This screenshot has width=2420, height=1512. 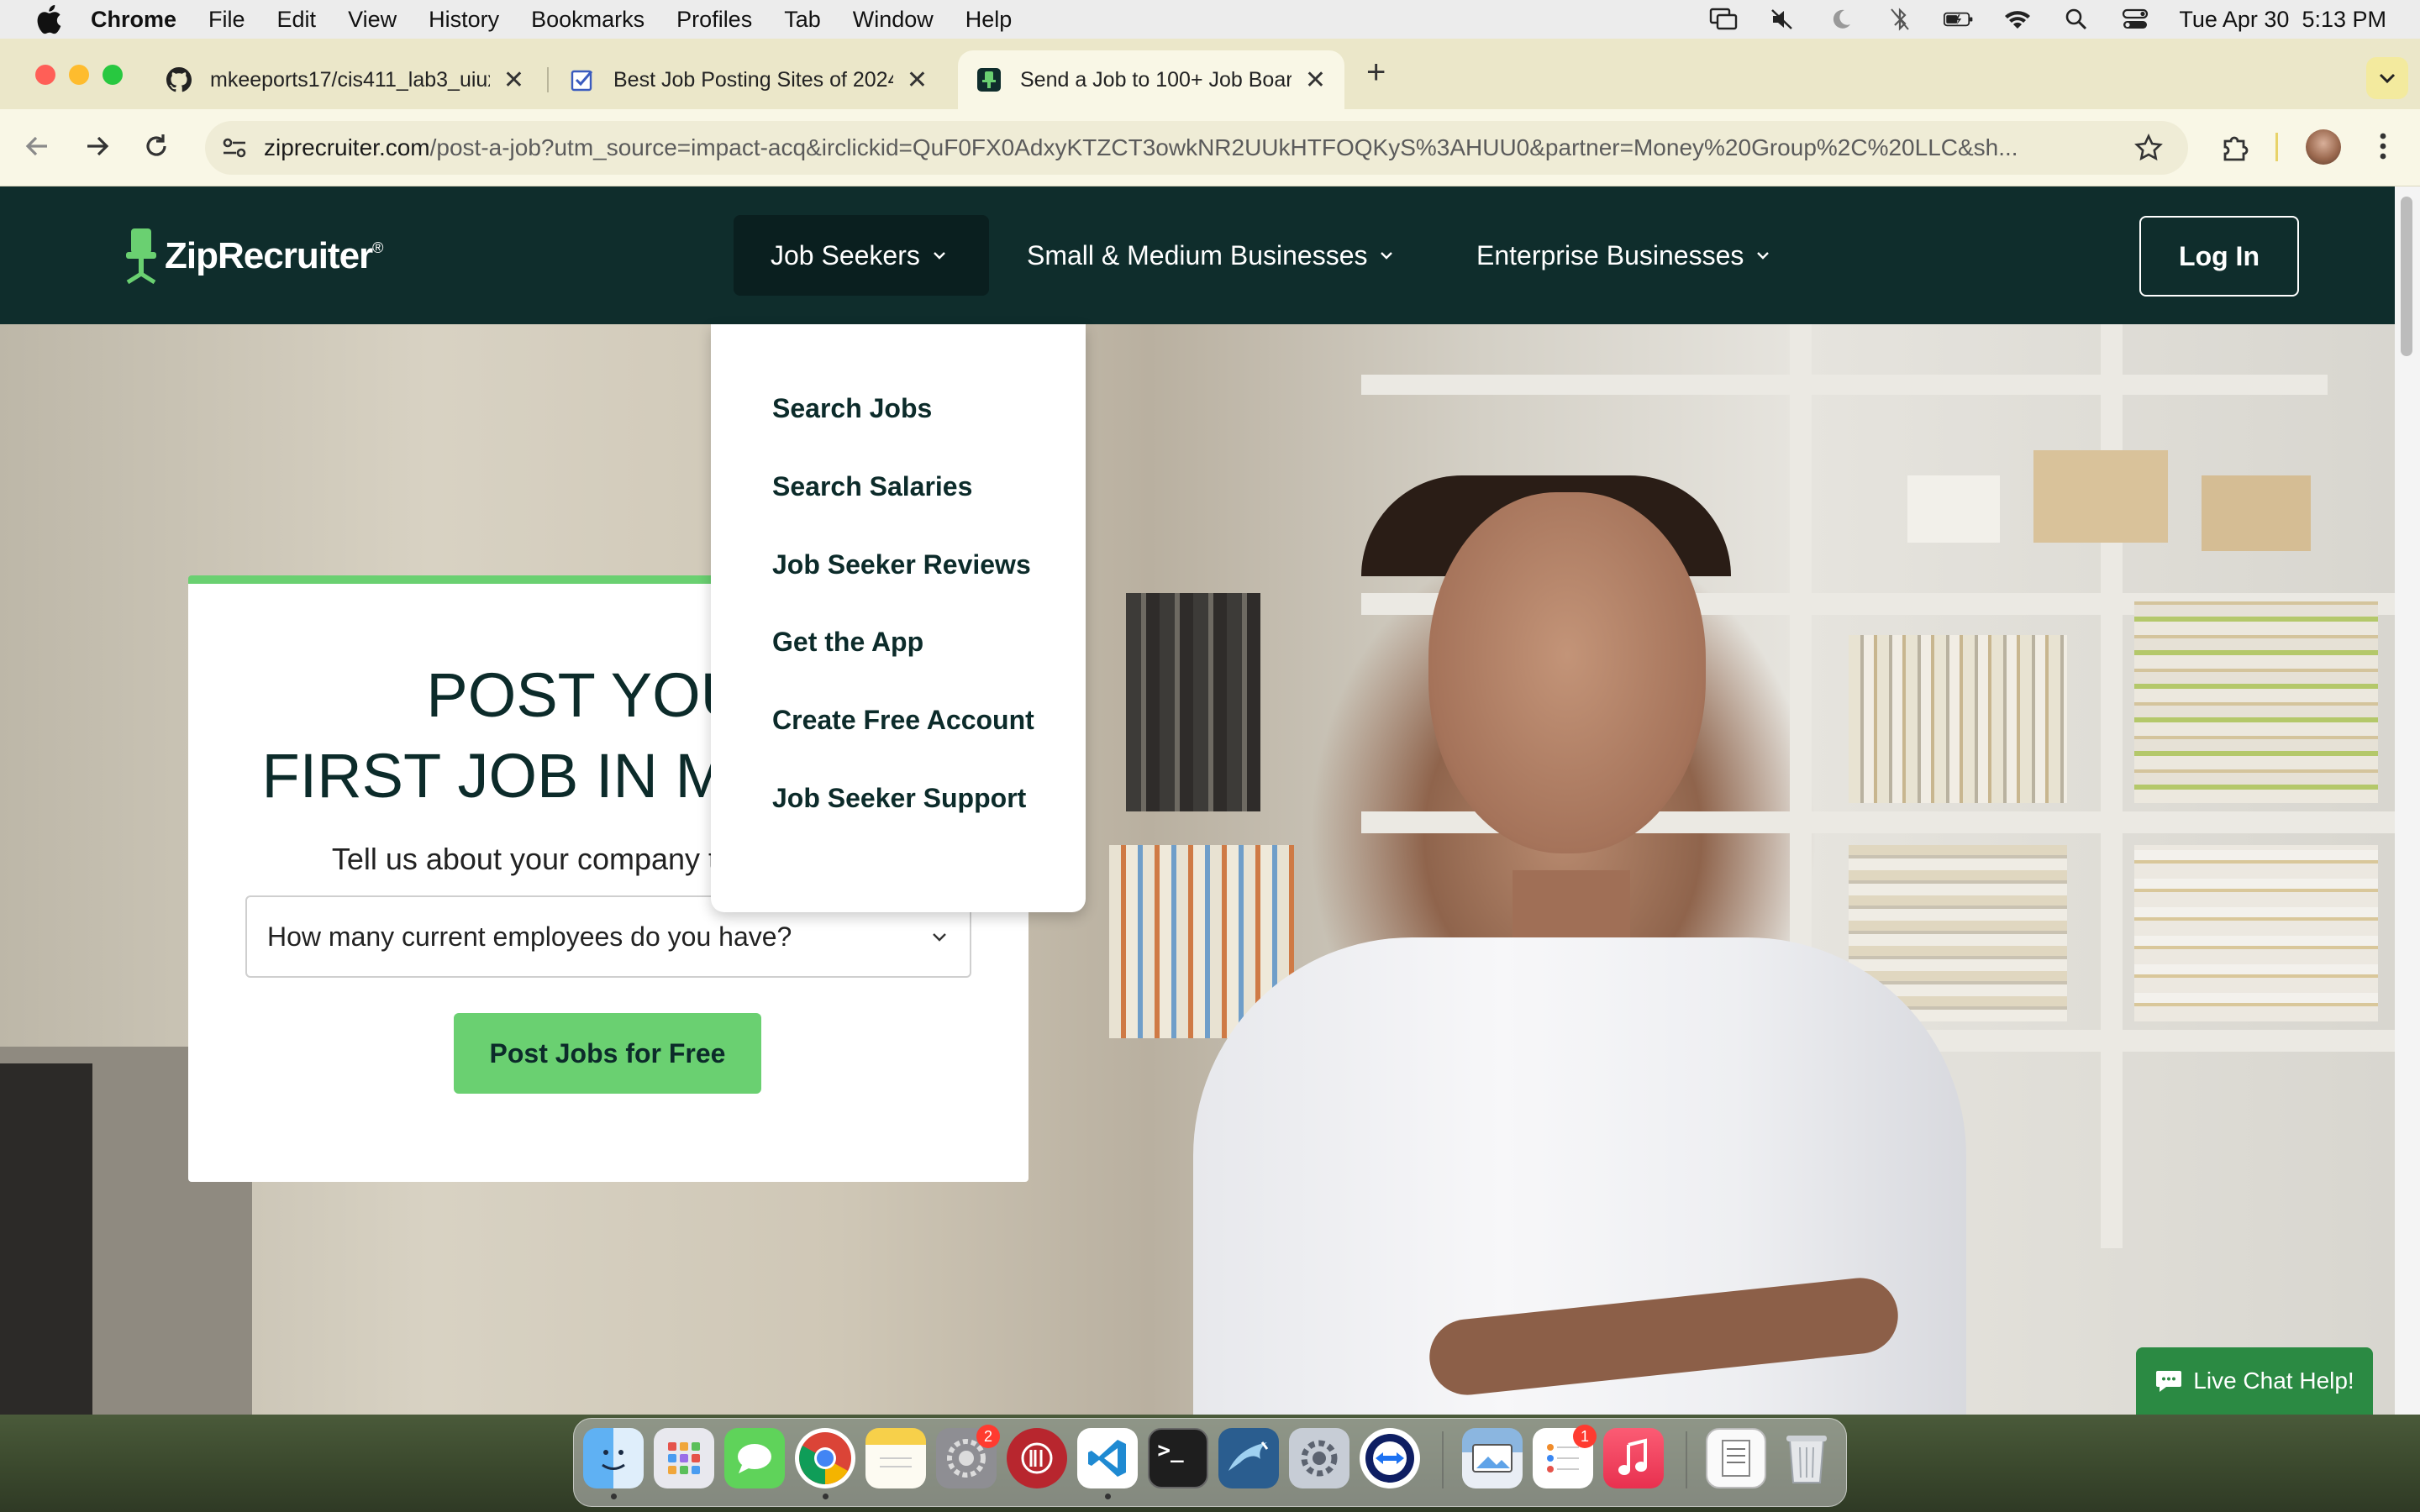 What do you see at coordinates (872, 486) in the screenshot?
I see `dropdown-item-search-salaries: Search Salaries` at bounding box center [872, 486].